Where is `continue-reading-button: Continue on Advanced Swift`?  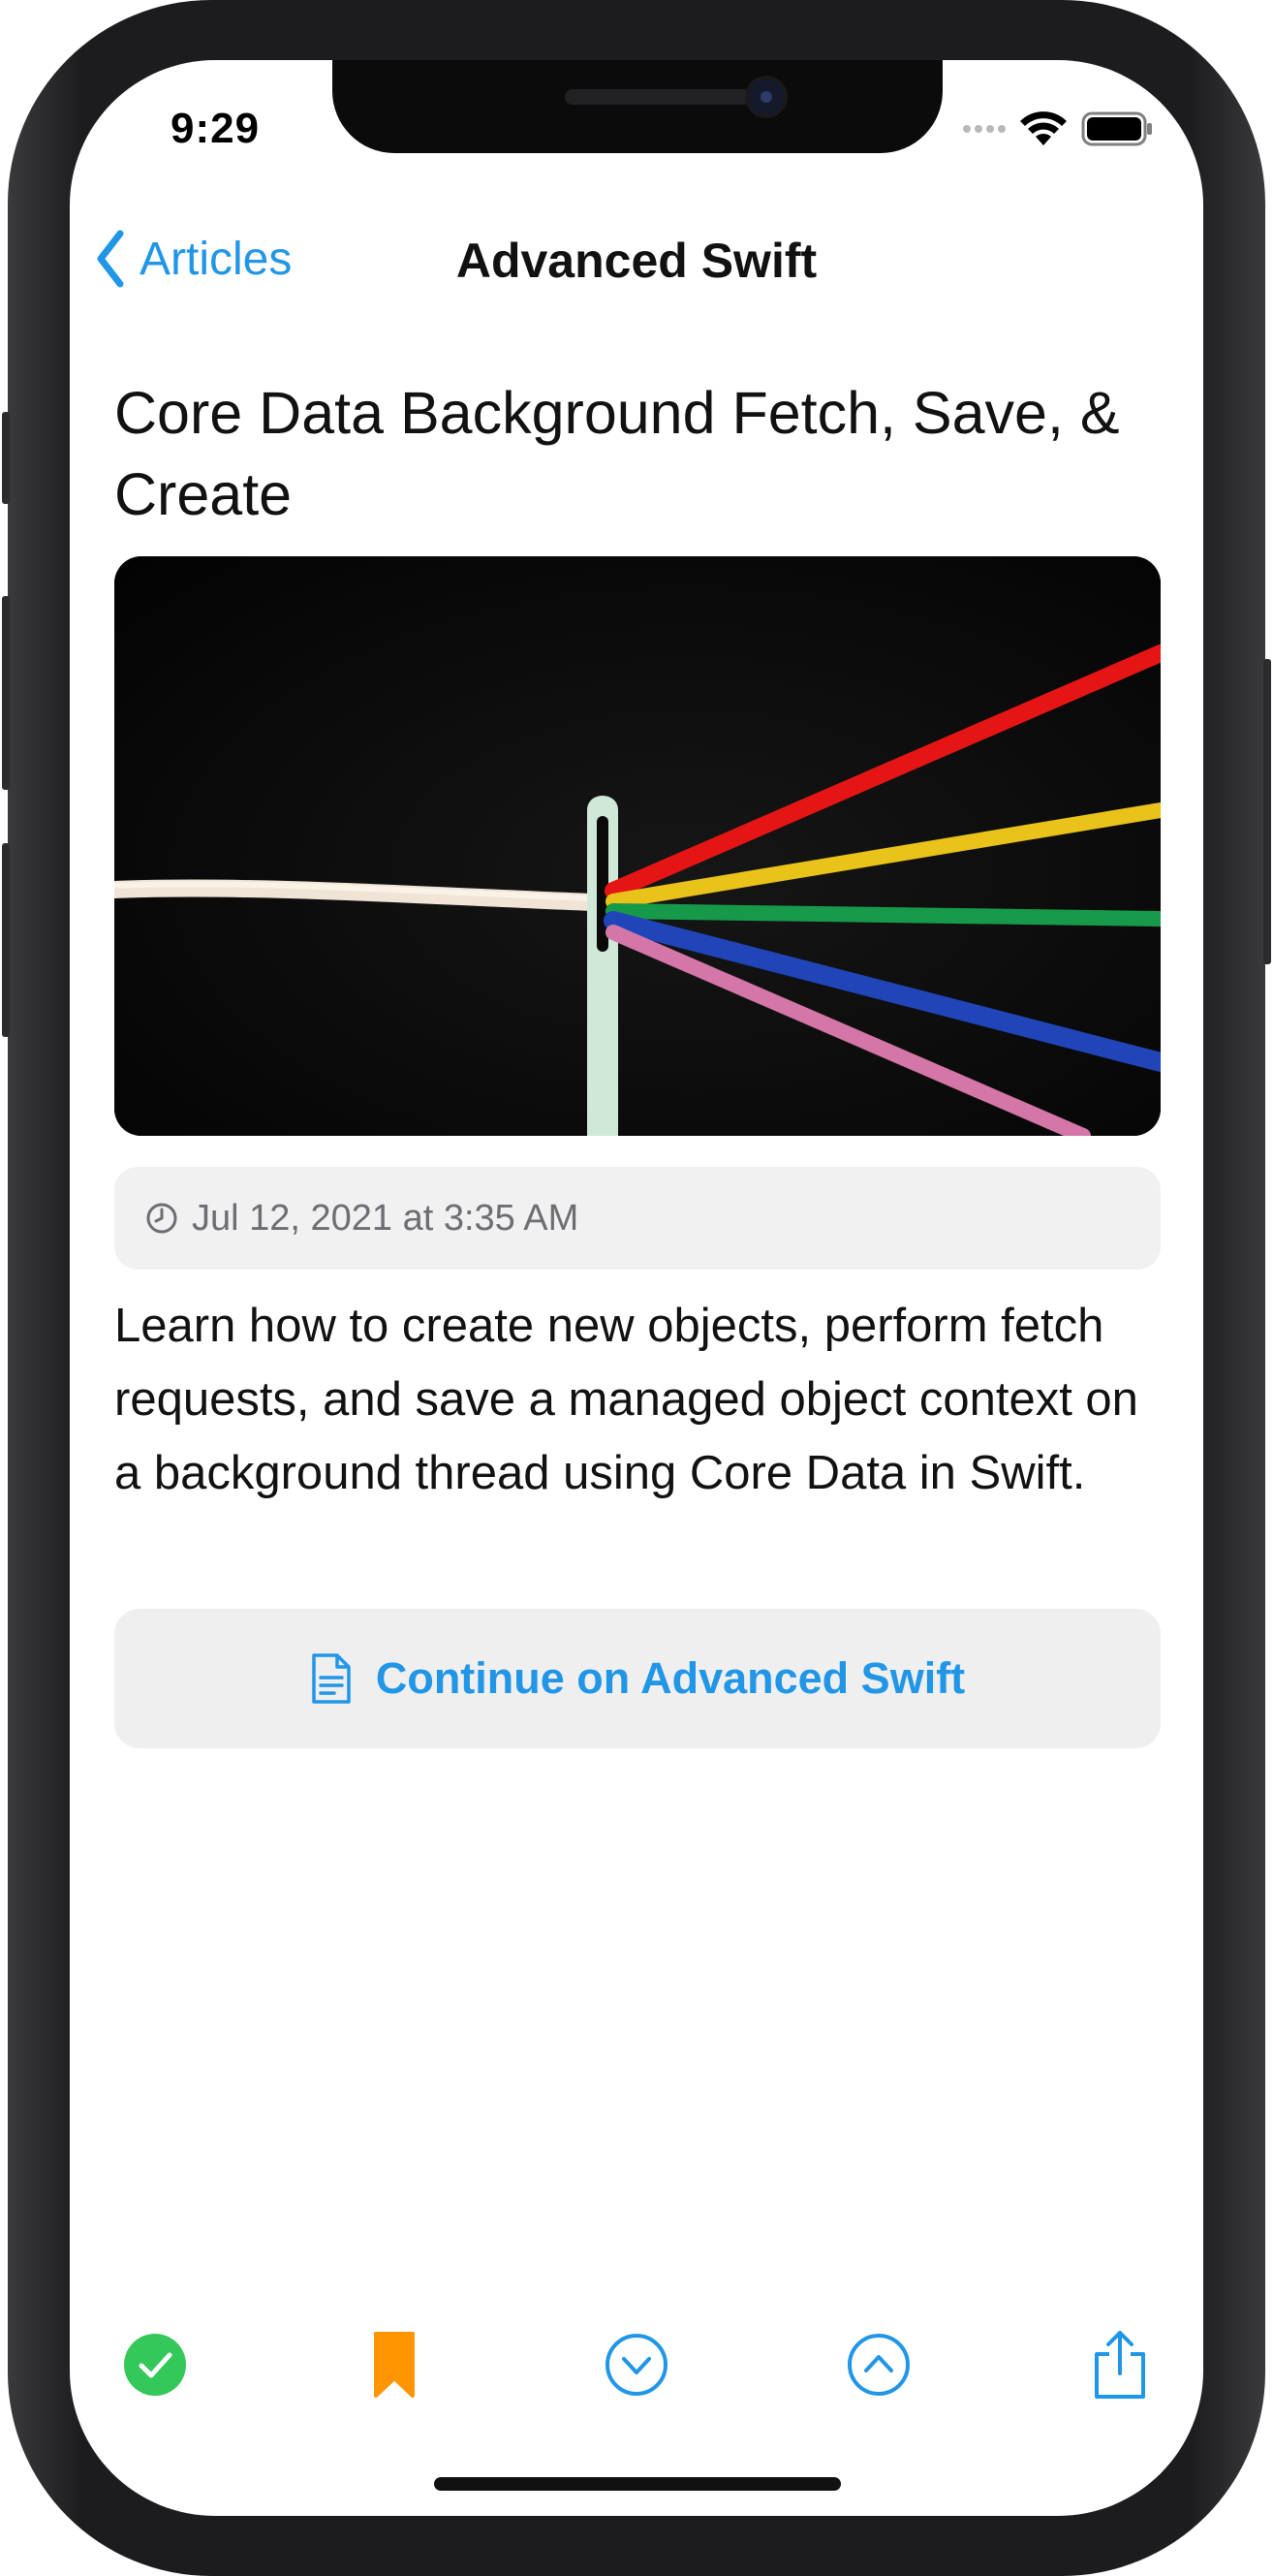
continue-reading-button: Continue on Advanced Swift is located at coordinates (637, 1678).